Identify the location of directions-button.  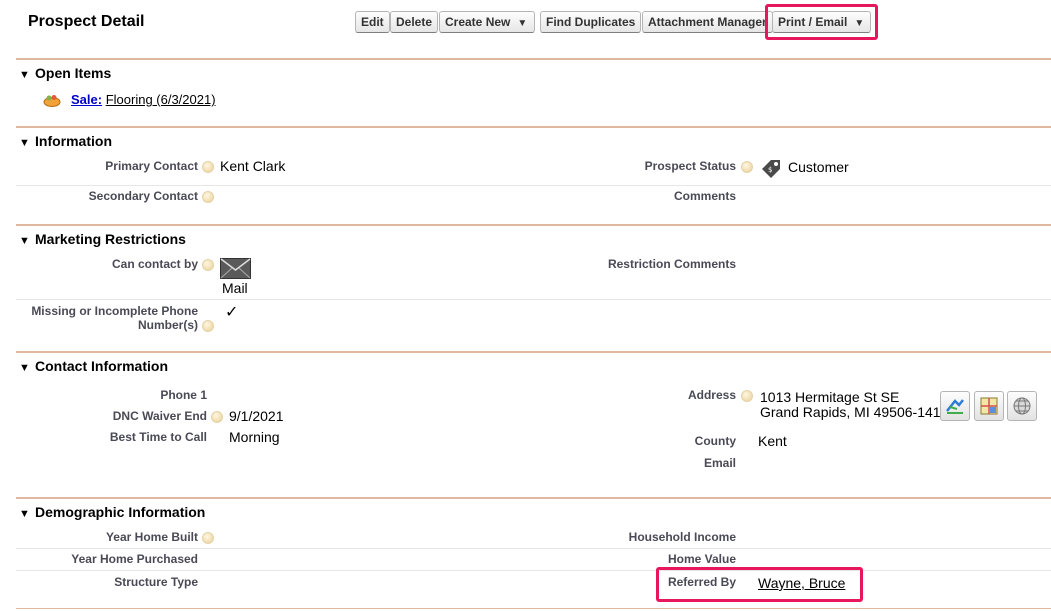
(955, 406).